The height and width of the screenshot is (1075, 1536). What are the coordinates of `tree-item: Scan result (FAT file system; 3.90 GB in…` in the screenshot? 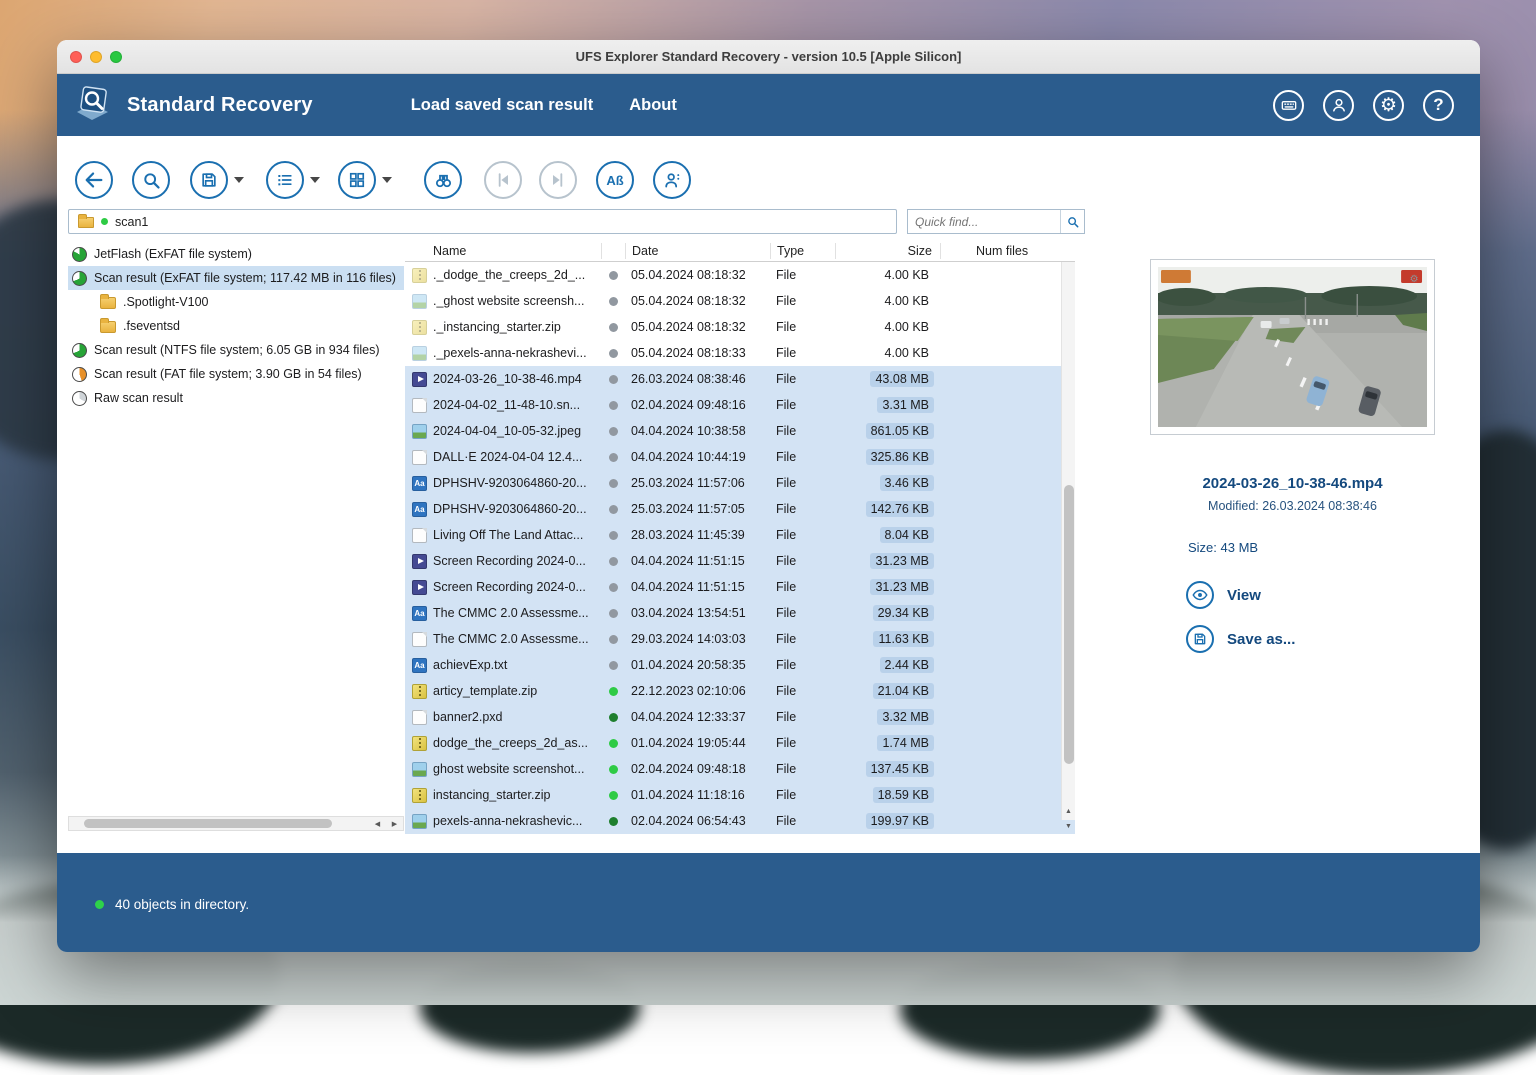 It's located at (236, 374).